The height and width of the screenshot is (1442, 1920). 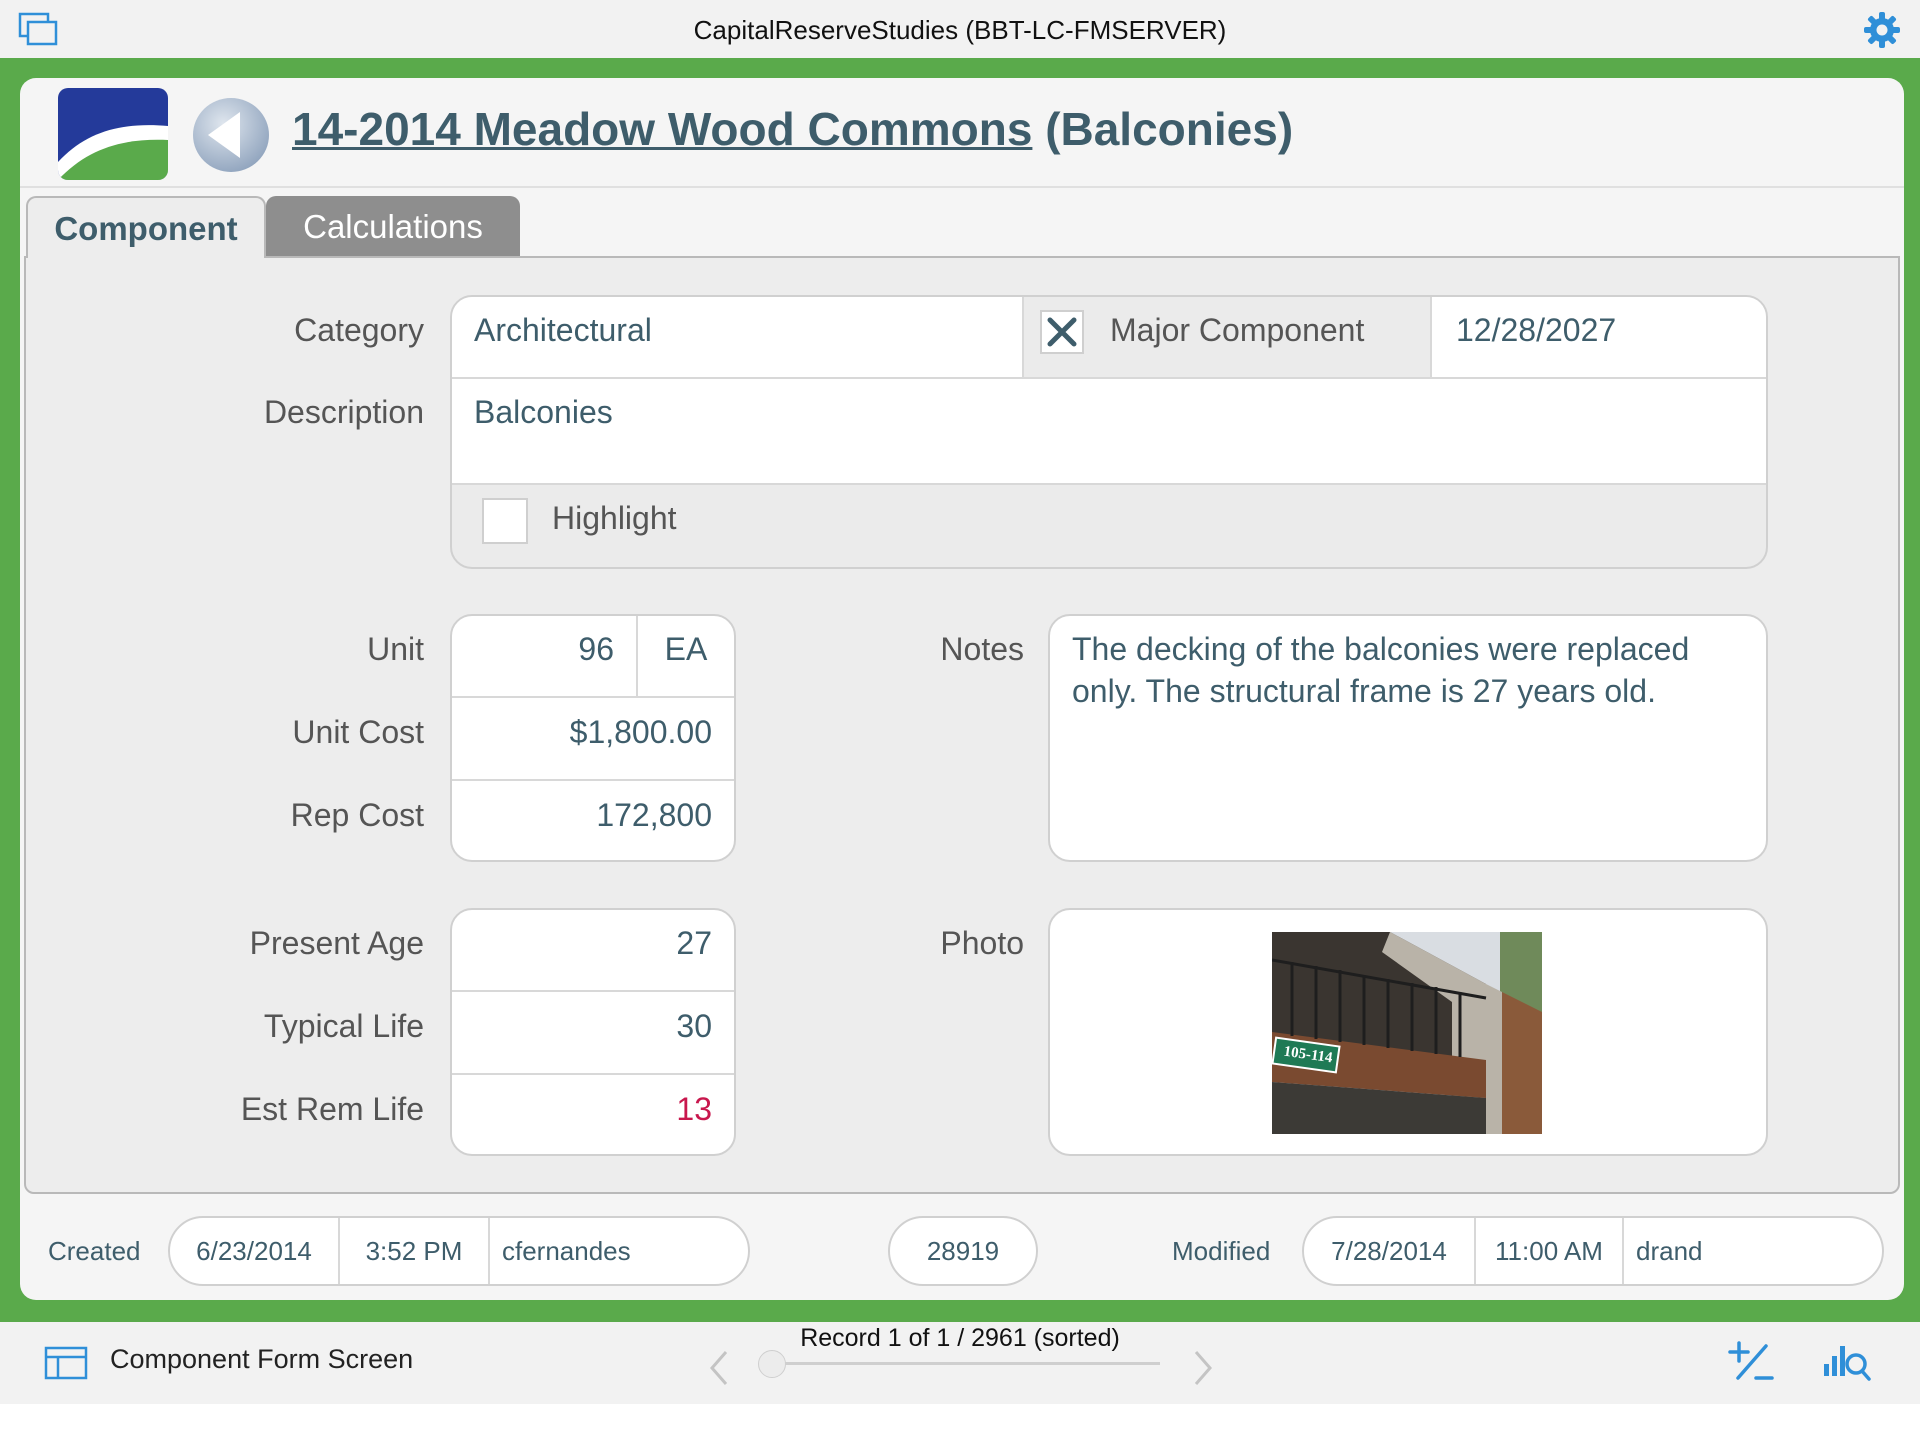 I want to click on record-info: Record 1 of 1 / 2961 (sorted), so click(x=960, y=1338).